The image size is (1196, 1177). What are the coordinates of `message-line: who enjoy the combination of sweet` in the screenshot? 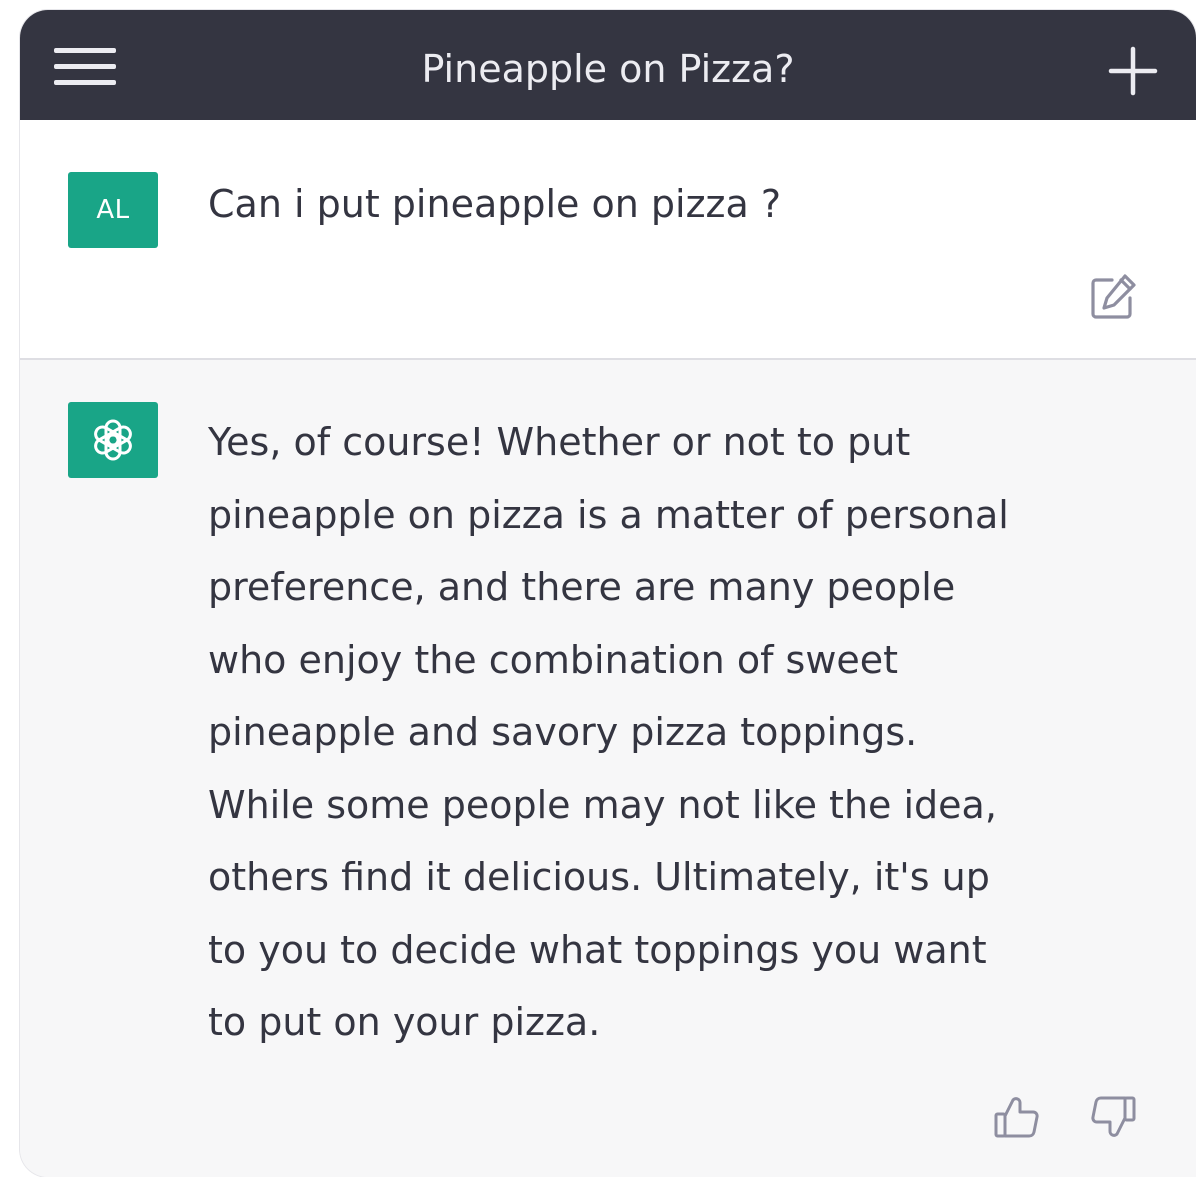 It's located at (553, 659).